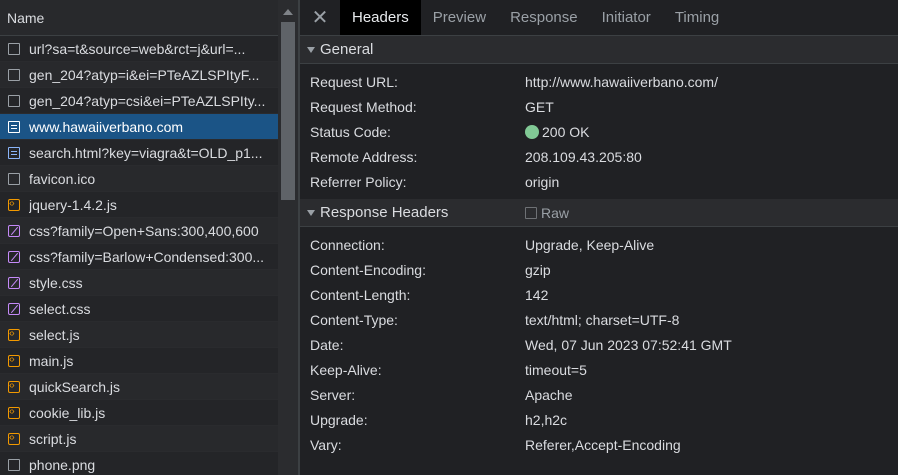 This screenshot has width=898, height=475. I want to click on header-row: Content-Encoding: gzip, so click(599, 269).